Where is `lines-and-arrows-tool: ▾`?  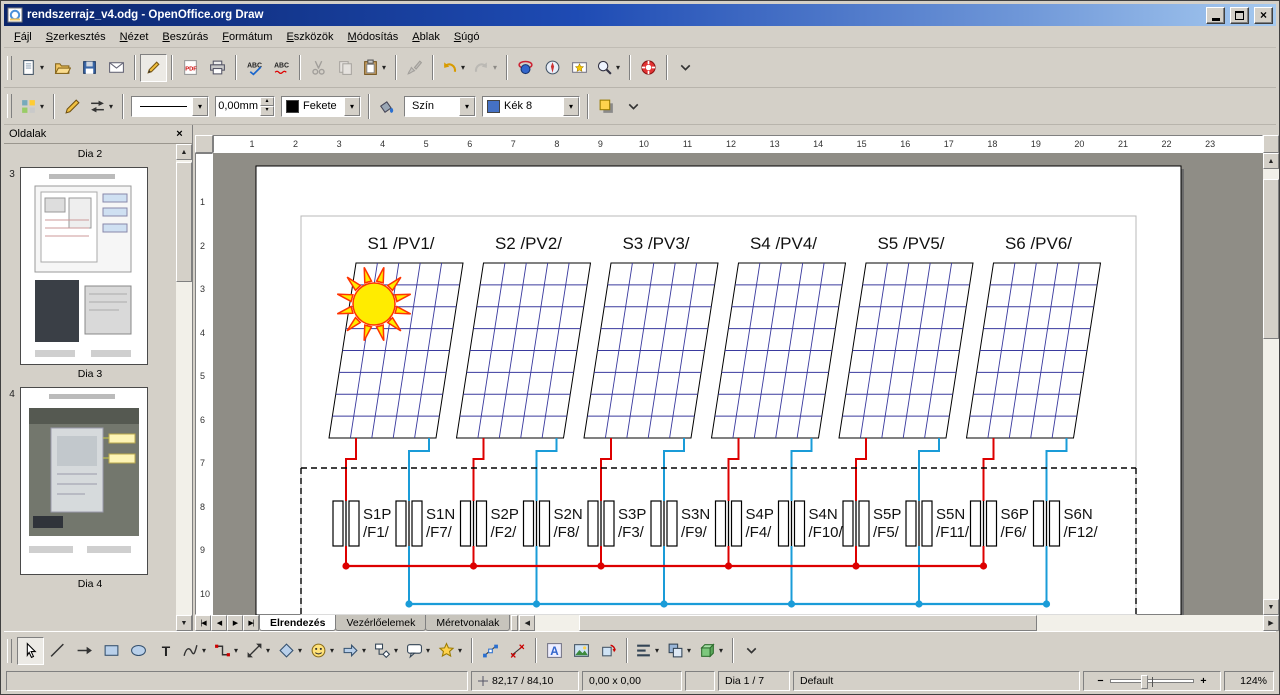
lines-and-arrows-tool: ▾ is located at coordinates (259, 651).